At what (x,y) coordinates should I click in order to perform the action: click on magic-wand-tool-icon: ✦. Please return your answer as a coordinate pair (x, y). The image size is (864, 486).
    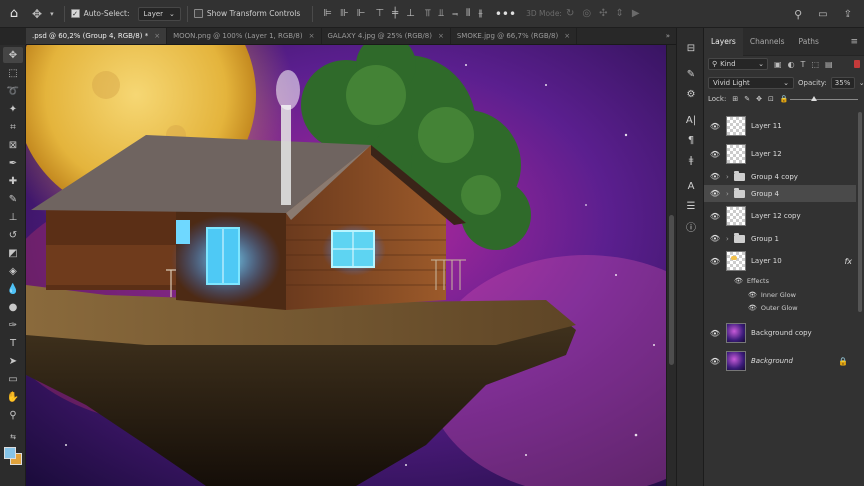
    Looking at the image, I should click on (13, 109).